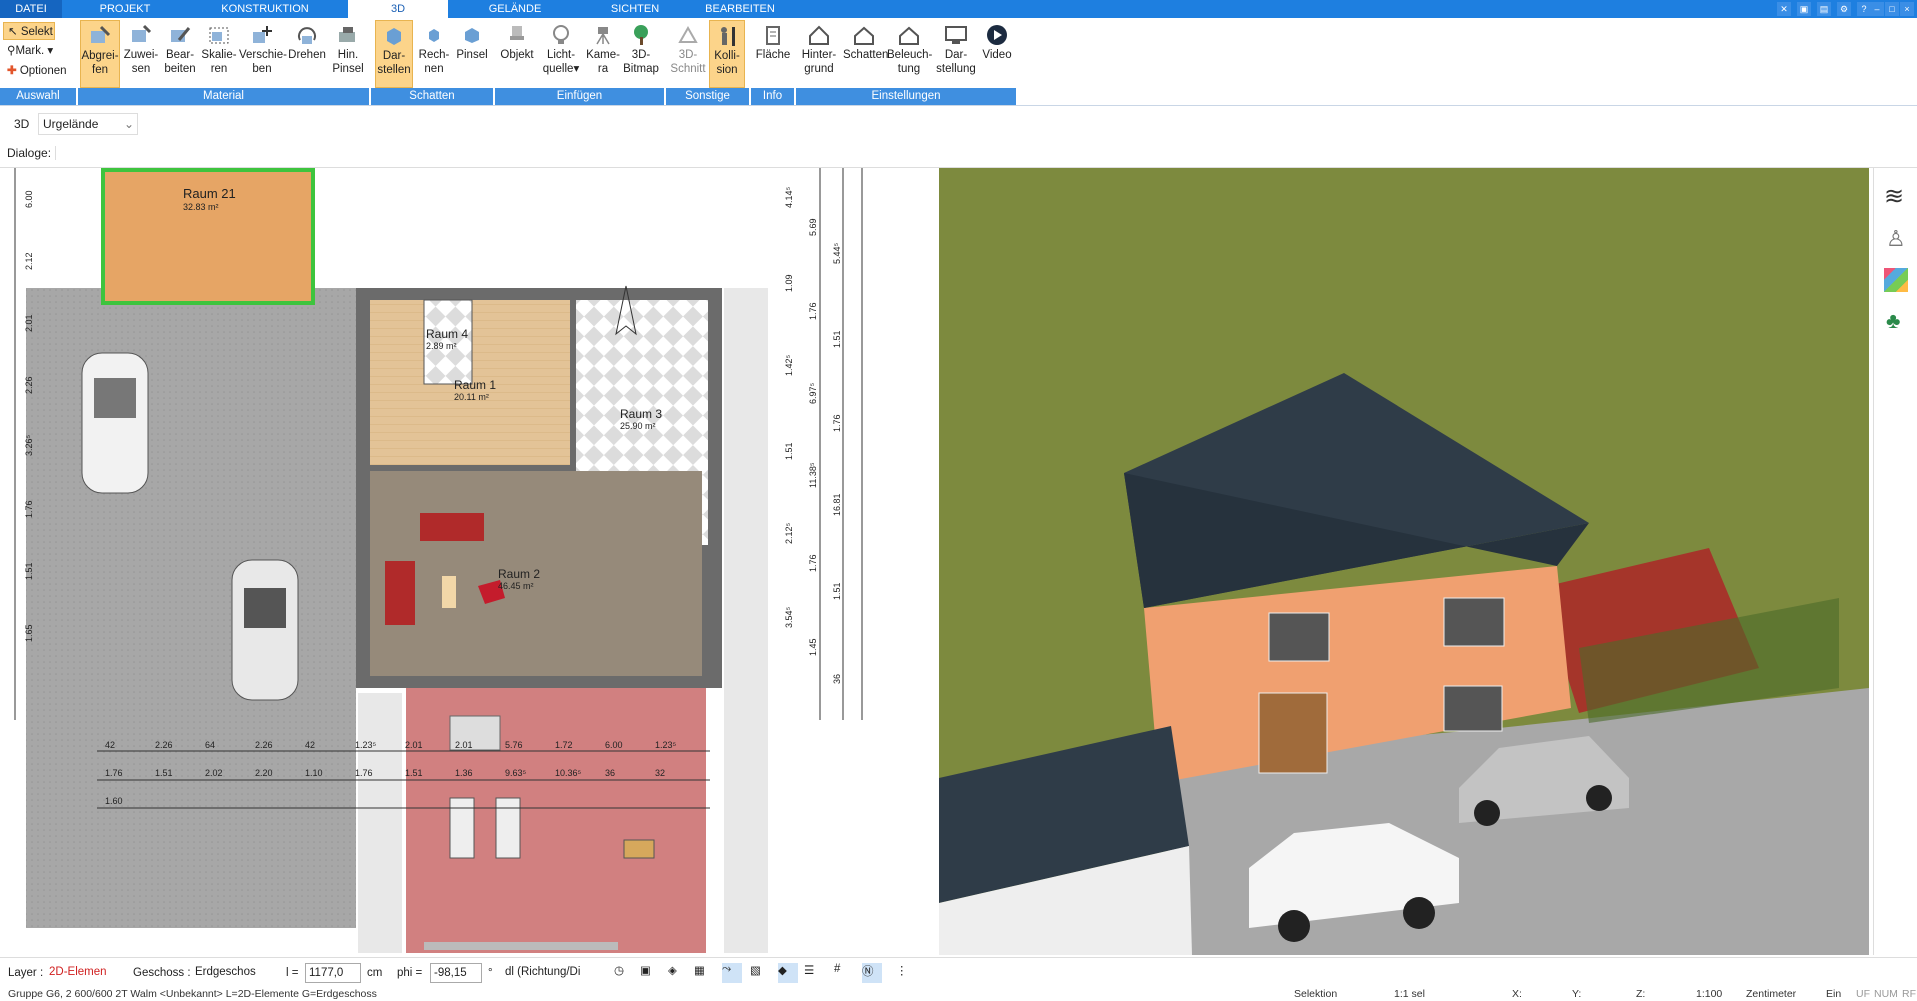 The width and height of the screenshot is (1917, 1001). I want to click on l-unit: cm, so click(375, 973).